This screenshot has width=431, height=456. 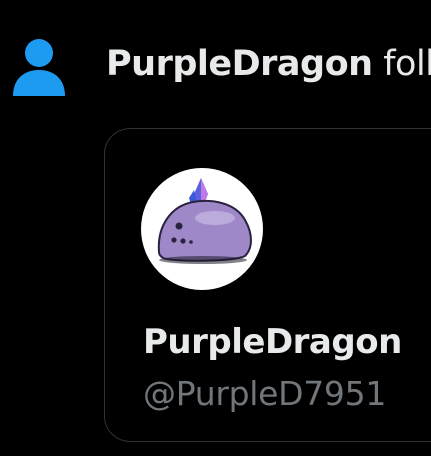 I want to click on notification-actor-name: PurpleDragon, so click(x=239, y=64).